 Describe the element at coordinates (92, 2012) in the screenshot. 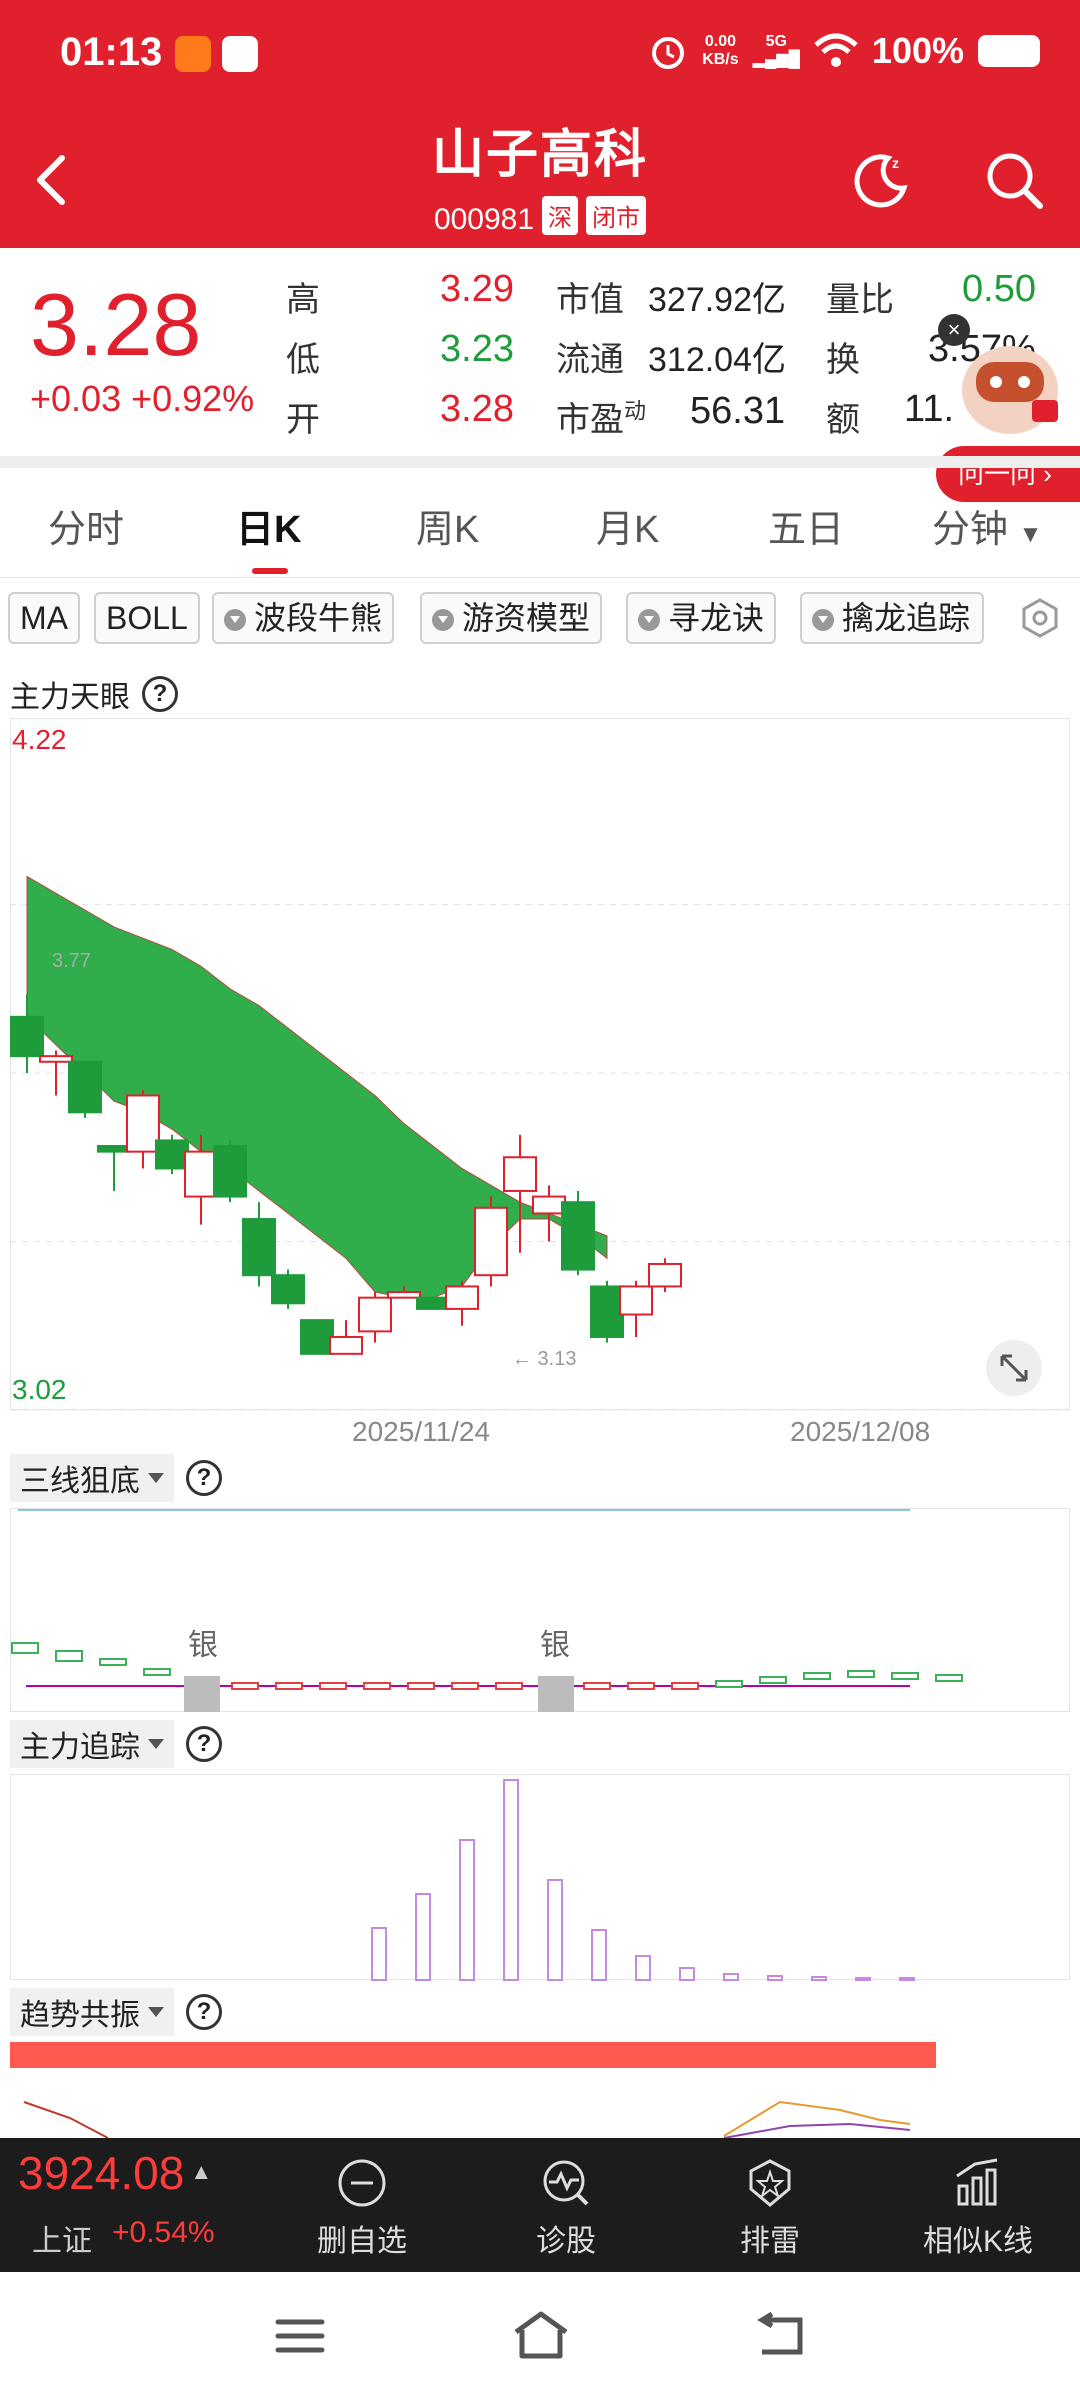

I see `sub3-selector: 趋势共振` at that location.